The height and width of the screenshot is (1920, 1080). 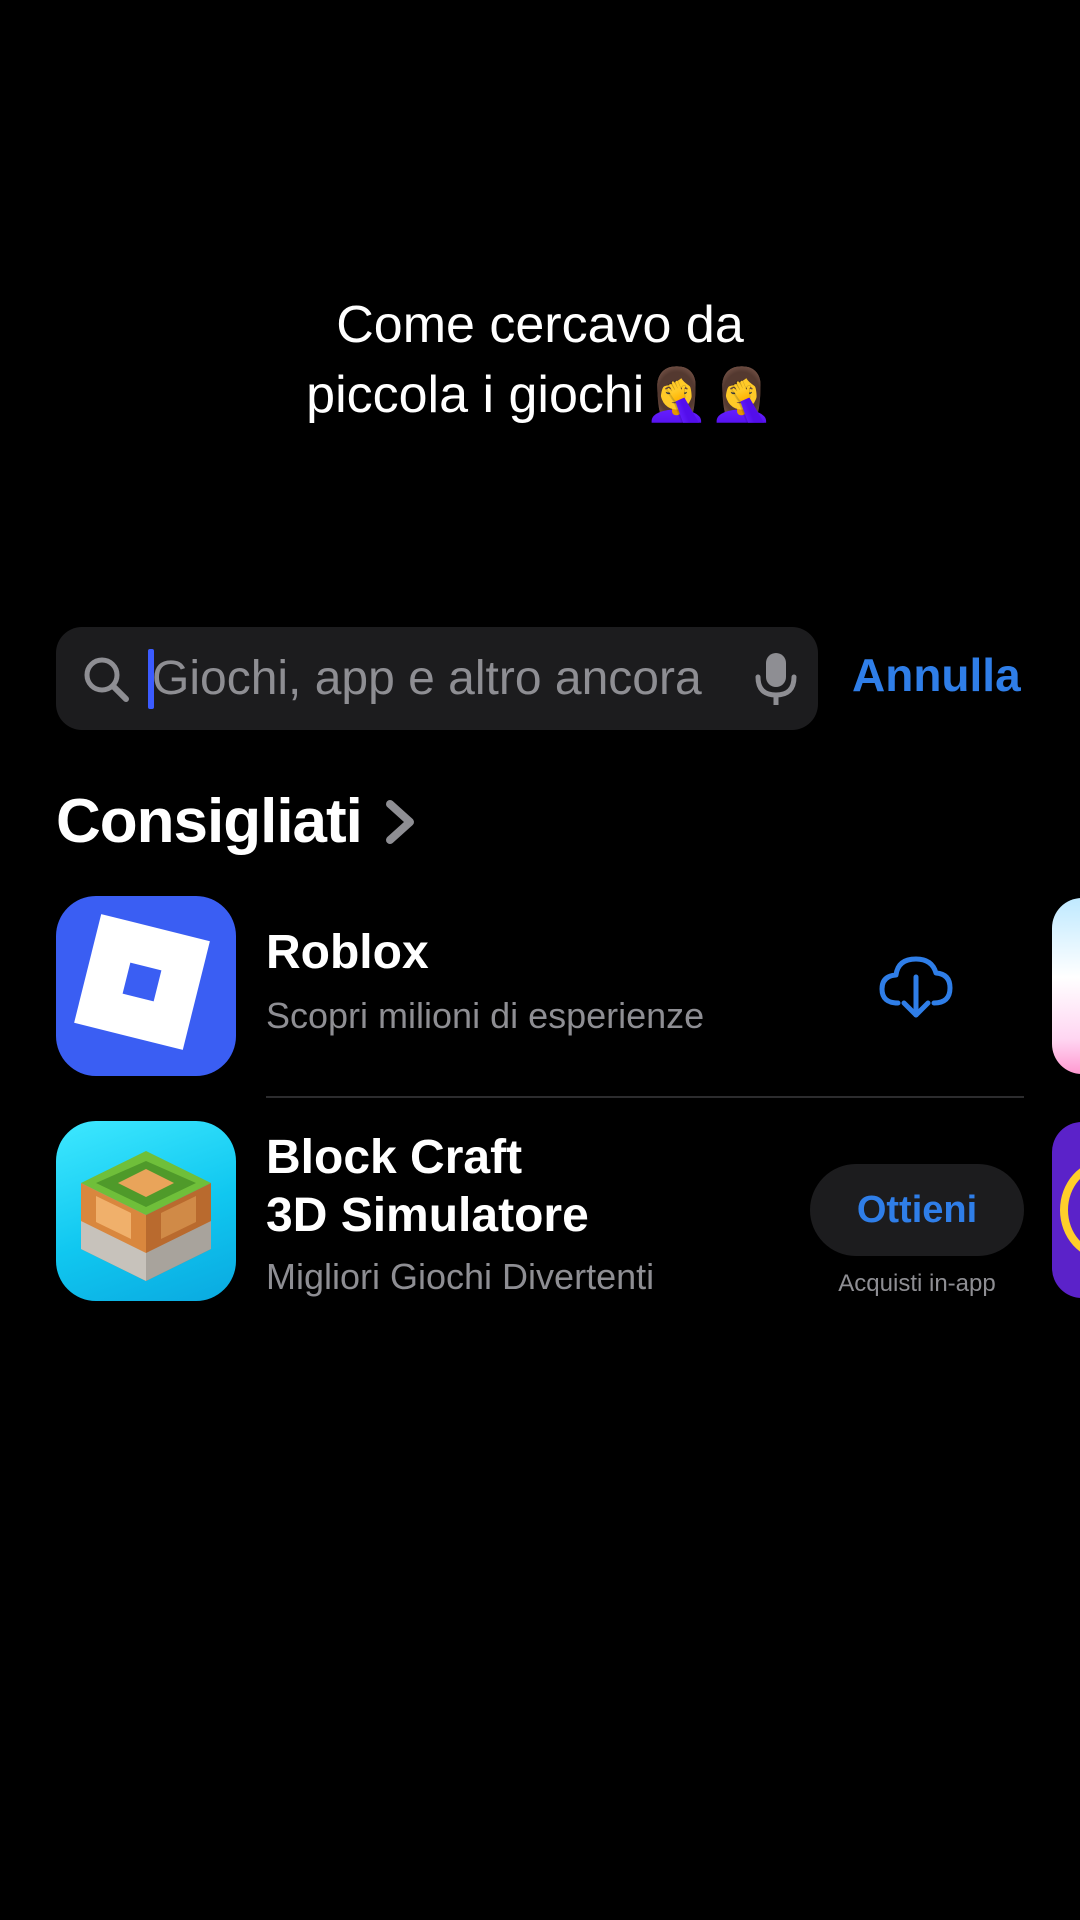 I want to click on cancel-button: Annulla, so click(x=936, y=675).